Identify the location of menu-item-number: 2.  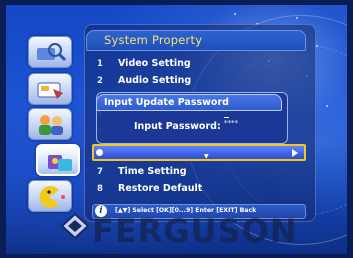
(100, 81).